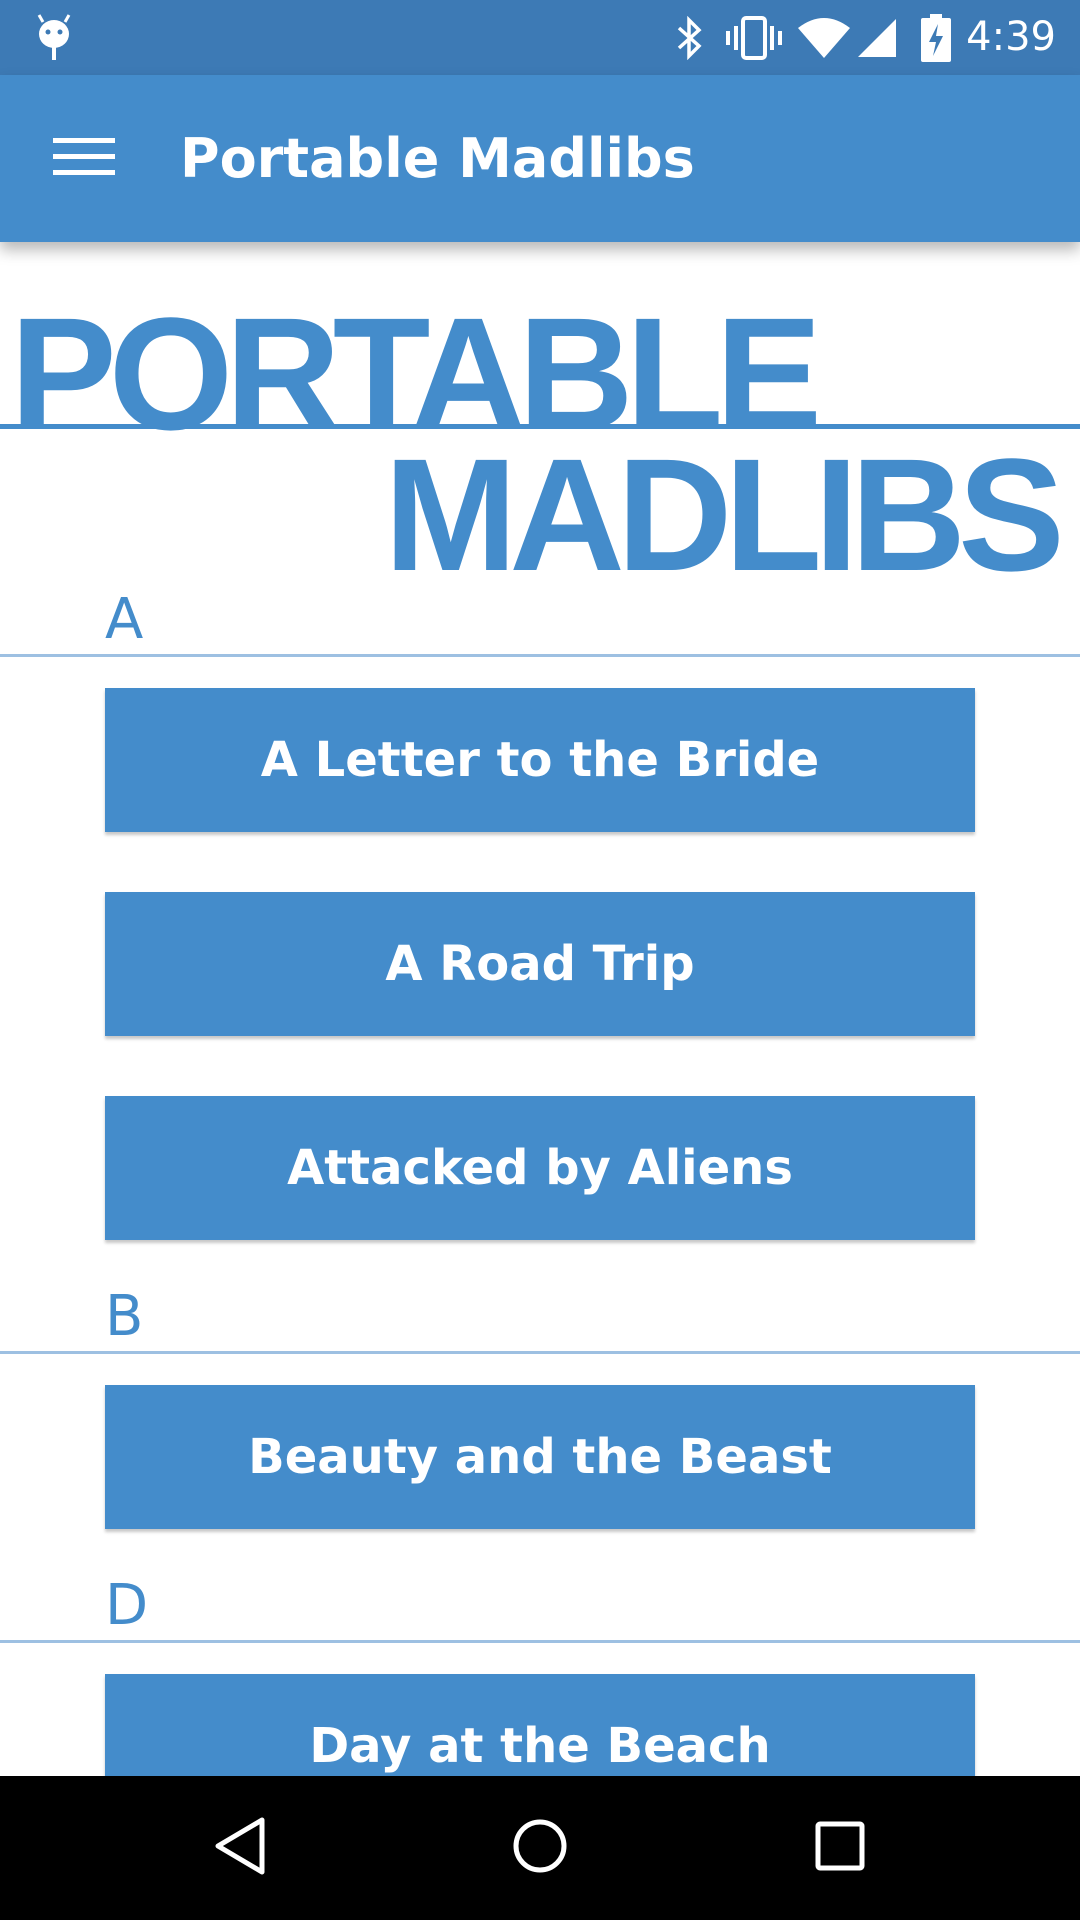  Describe the element at coordinates (690, 37) in the screenshot. I see `bluetooth-icon` at that location.